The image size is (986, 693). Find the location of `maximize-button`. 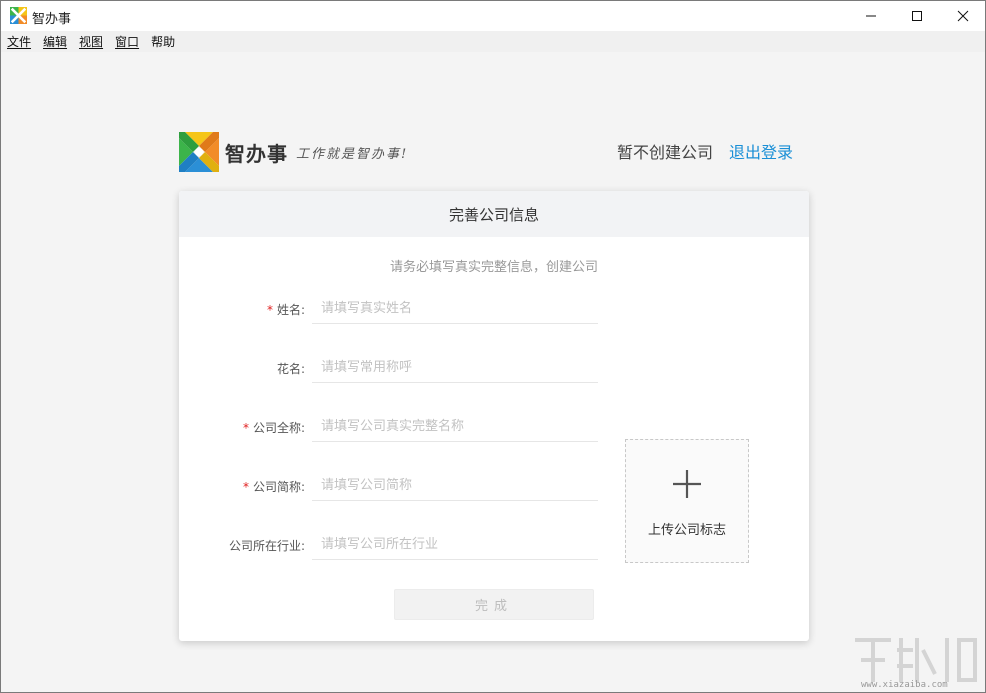

maximize-button is located at coordinates (917, 16).